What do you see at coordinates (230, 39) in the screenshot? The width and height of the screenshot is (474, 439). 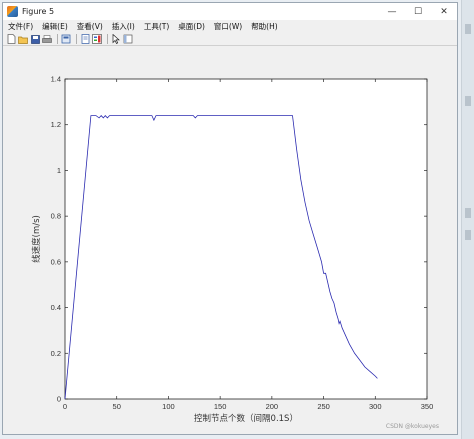 I see `figure-toolbar` at bounding box center [230, 39].